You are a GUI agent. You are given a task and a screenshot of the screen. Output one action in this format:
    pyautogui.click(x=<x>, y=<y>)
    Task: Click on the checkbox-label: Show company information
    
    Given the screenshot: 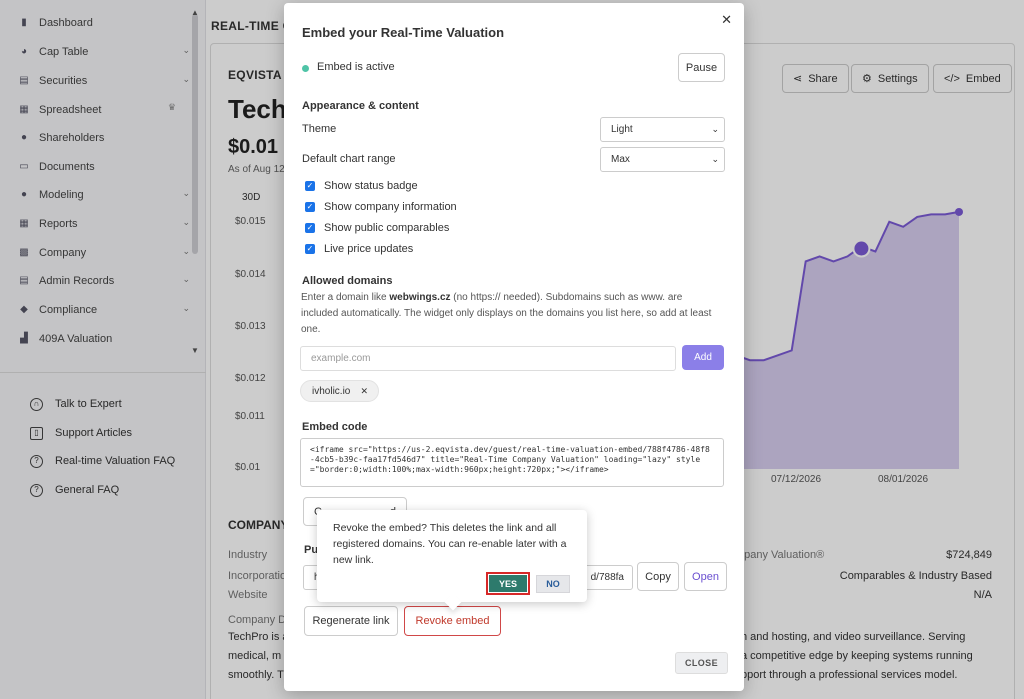 What is the action you would take?
    pyautogui.click(x=390, y=207)
    